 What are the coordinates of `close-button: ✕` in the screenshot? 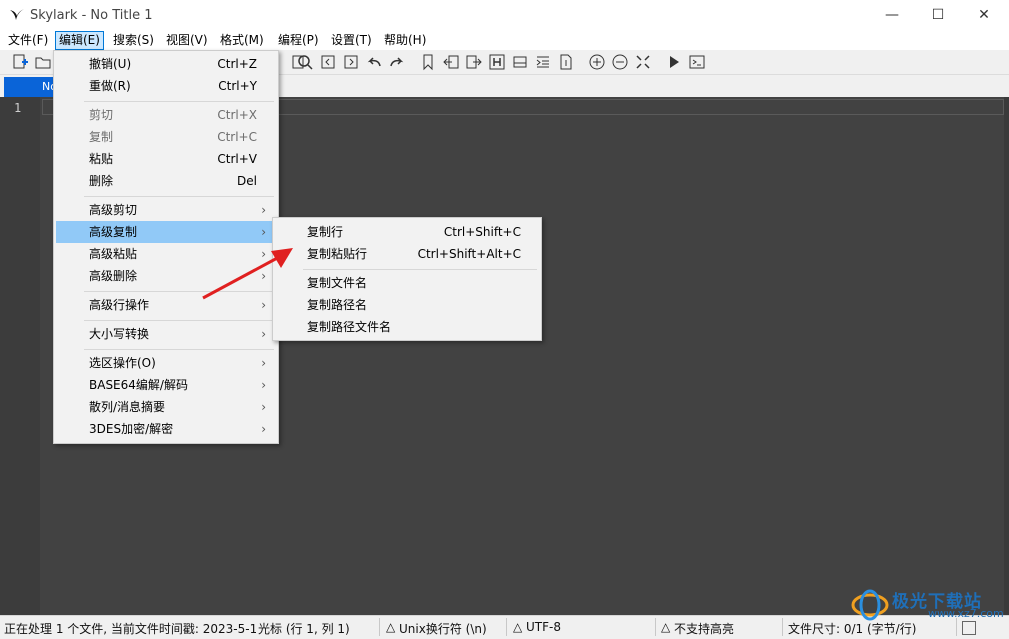 It's located at (984, 15).